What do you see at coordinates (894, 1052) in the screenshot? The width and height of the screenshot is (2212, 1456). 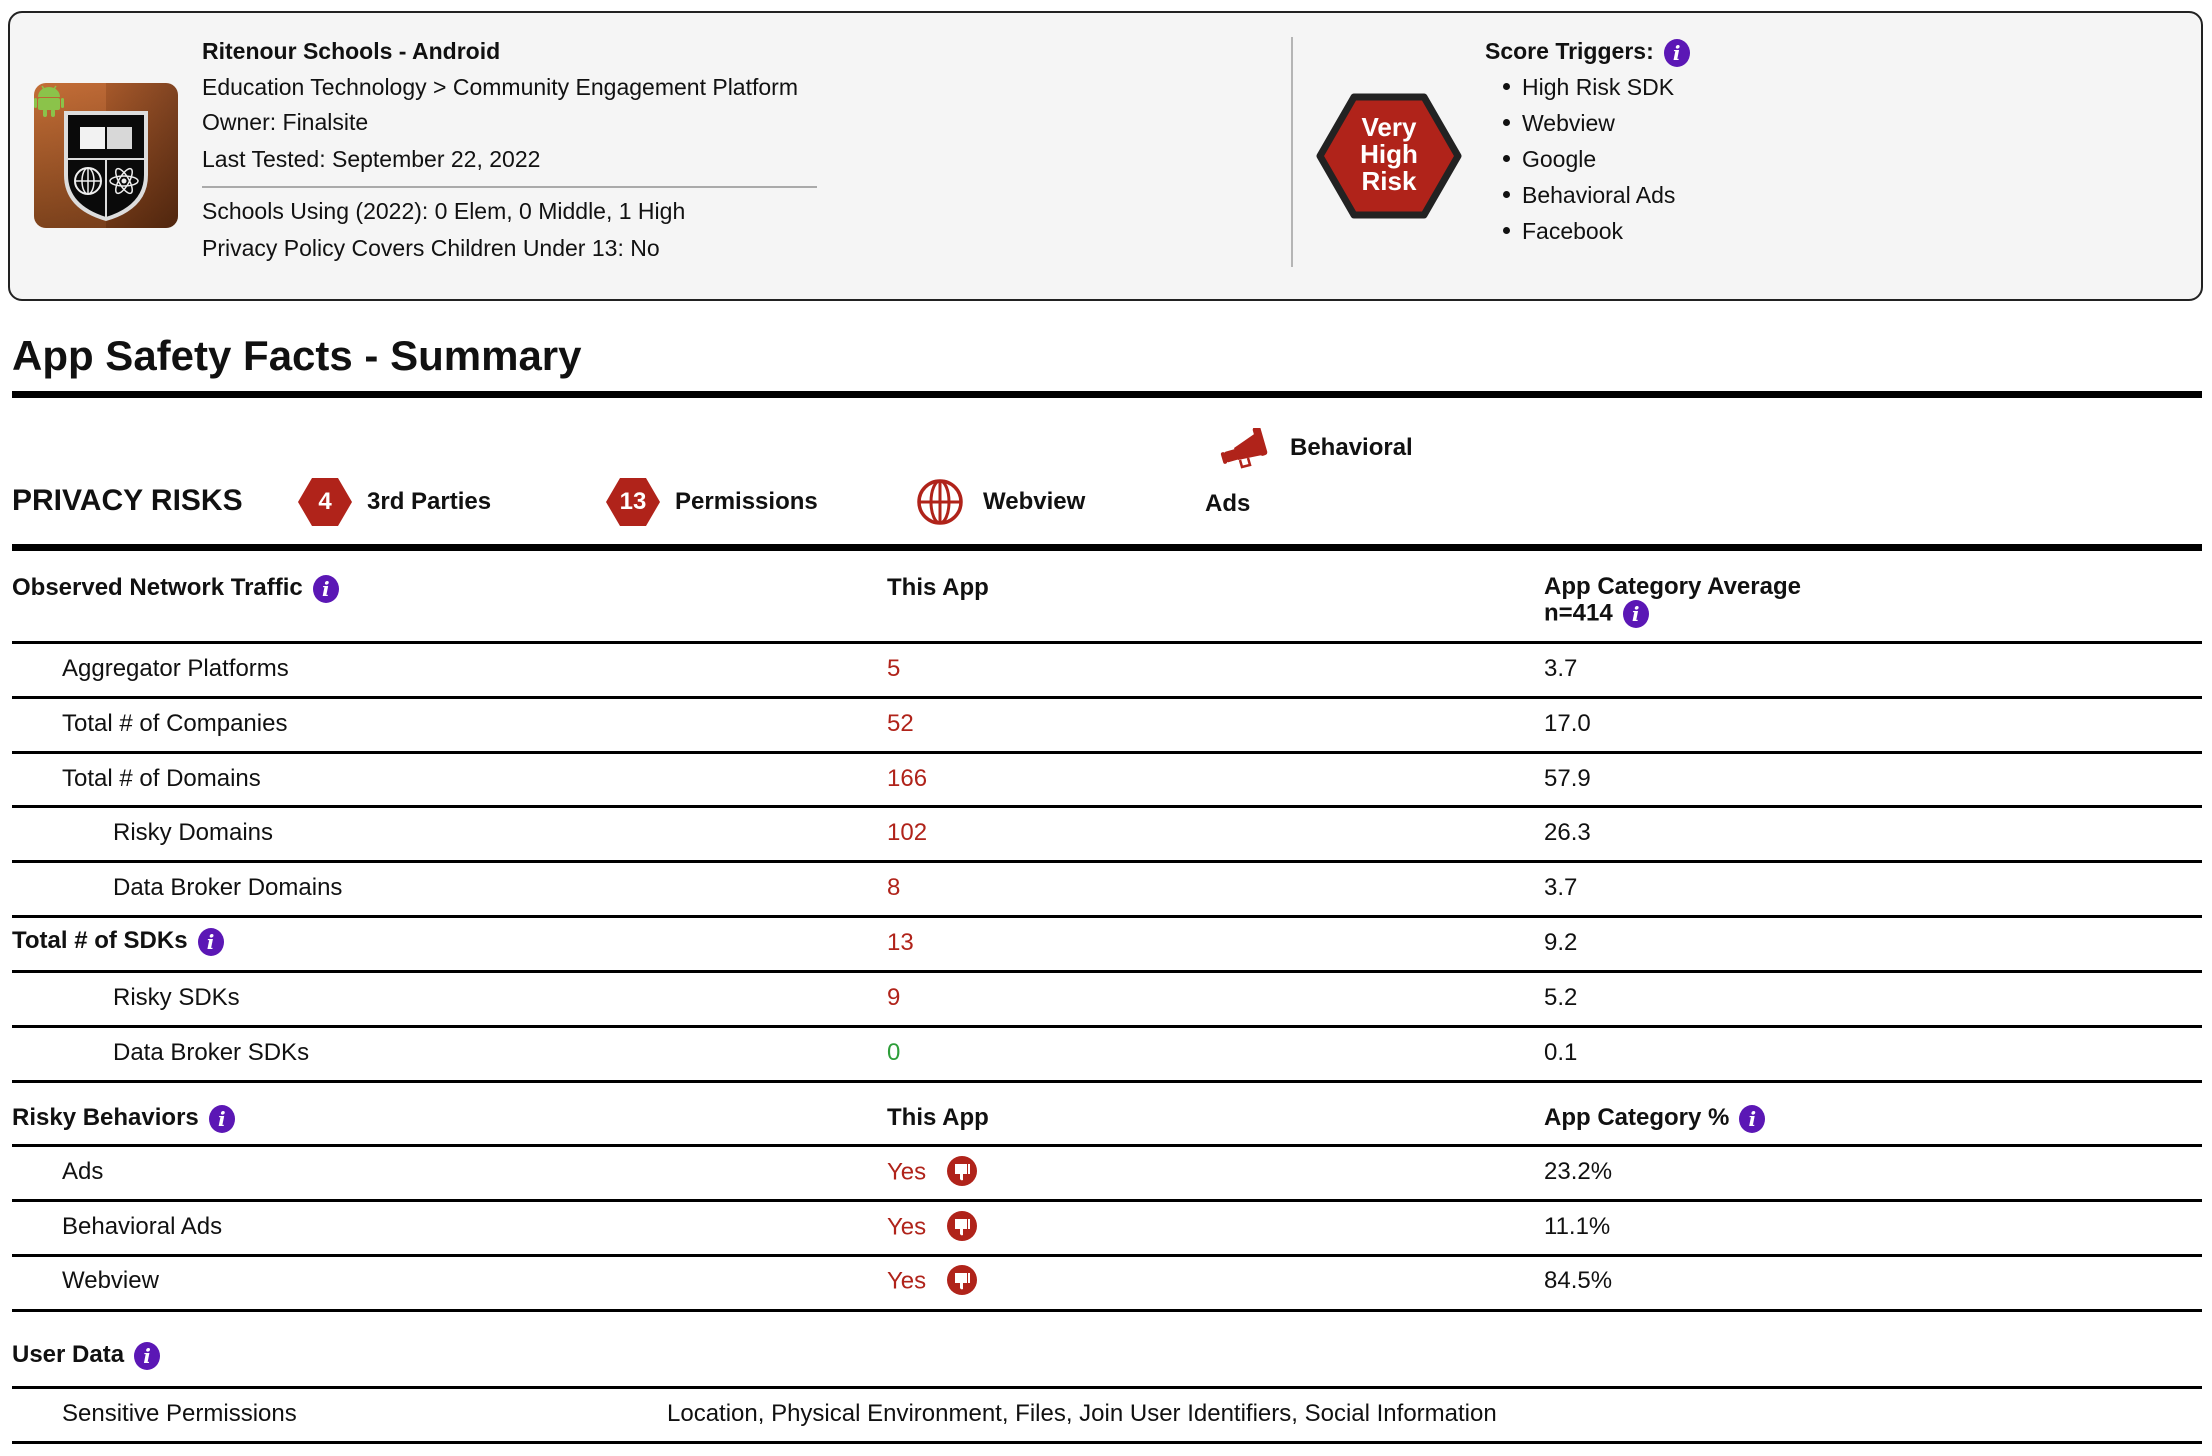 I see `row-this-app: 0` at bounding box center [894, 1052].